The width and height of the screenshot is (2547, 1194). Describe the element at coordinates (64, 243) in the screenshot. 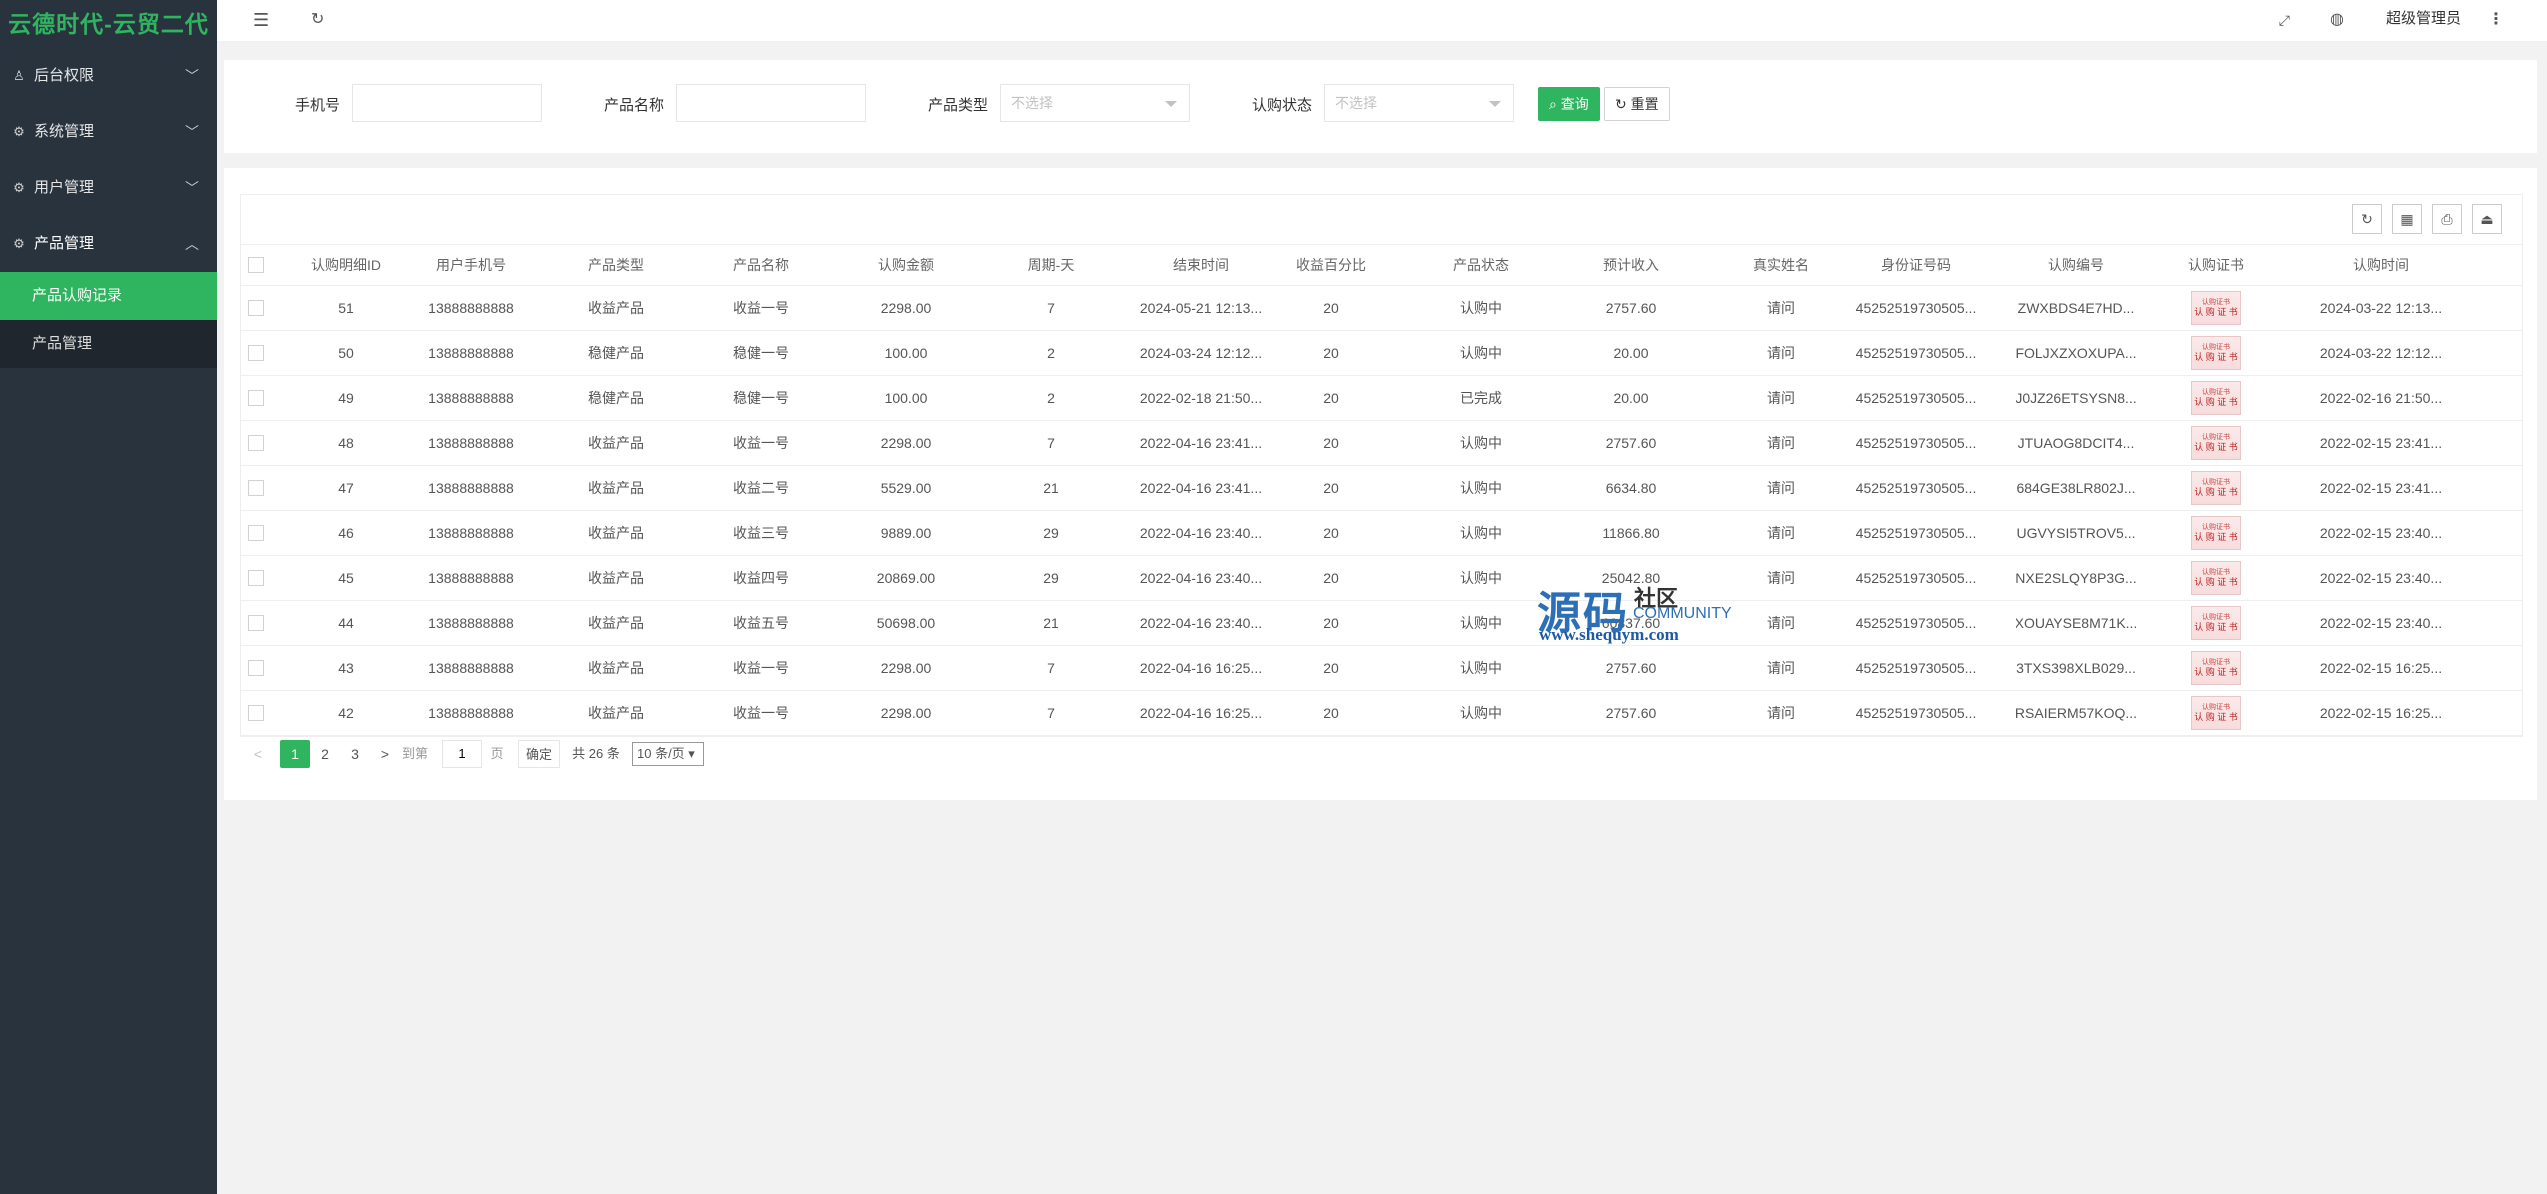

I see `sidebar-item-label: 产品管理` at that location.